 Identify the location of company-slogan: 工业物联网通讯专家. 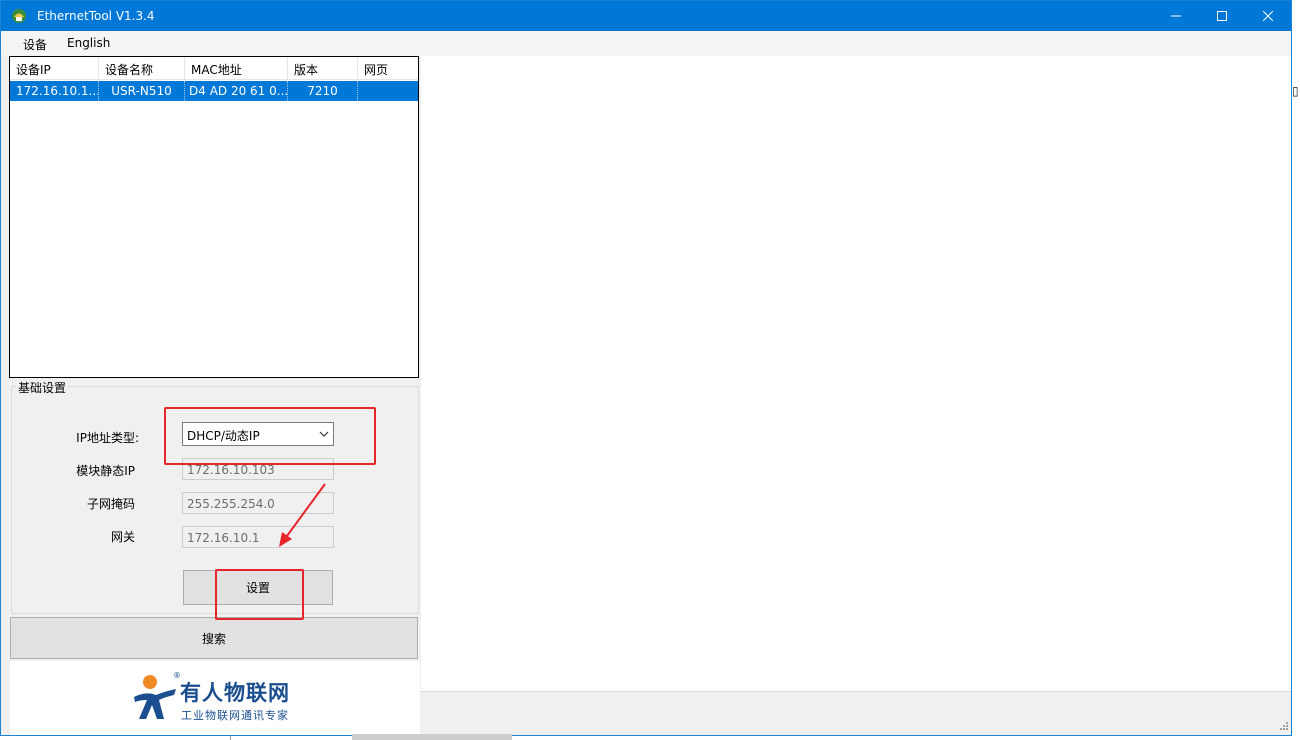
(235, 715).